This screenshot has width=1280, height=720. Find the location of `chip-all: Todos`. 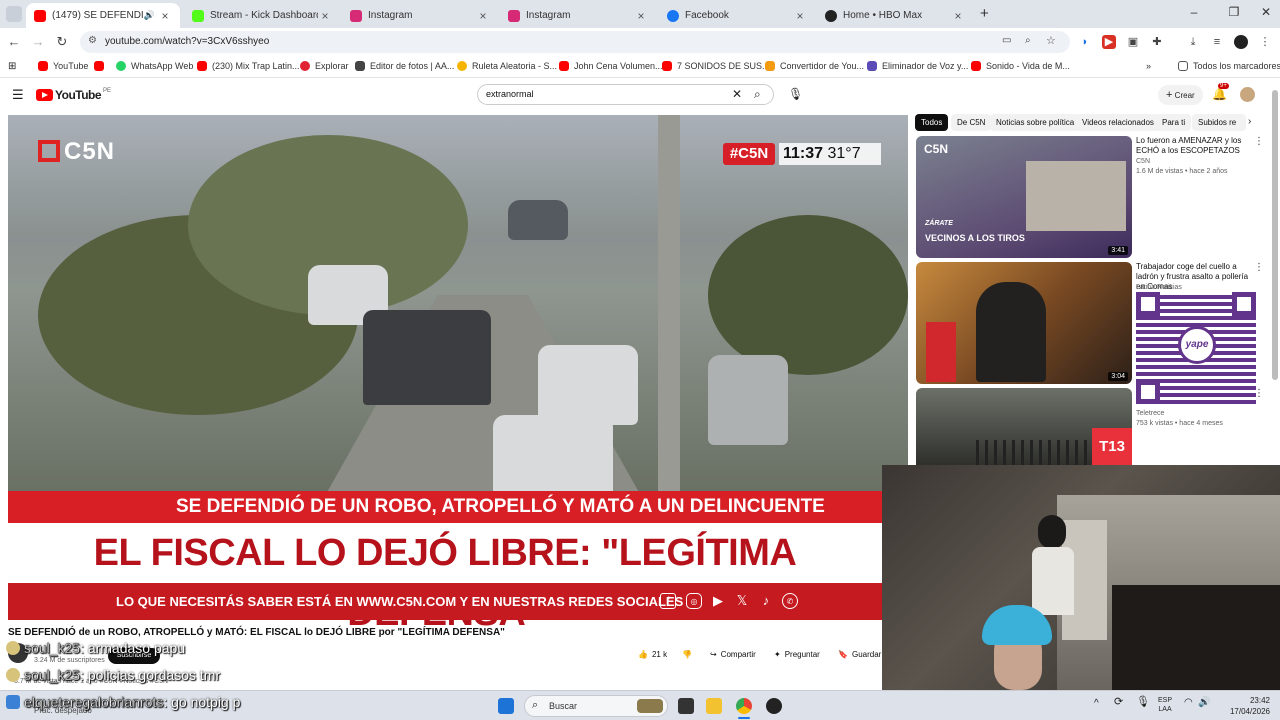

chip-all: Todos is located at coordinates (932, 122).